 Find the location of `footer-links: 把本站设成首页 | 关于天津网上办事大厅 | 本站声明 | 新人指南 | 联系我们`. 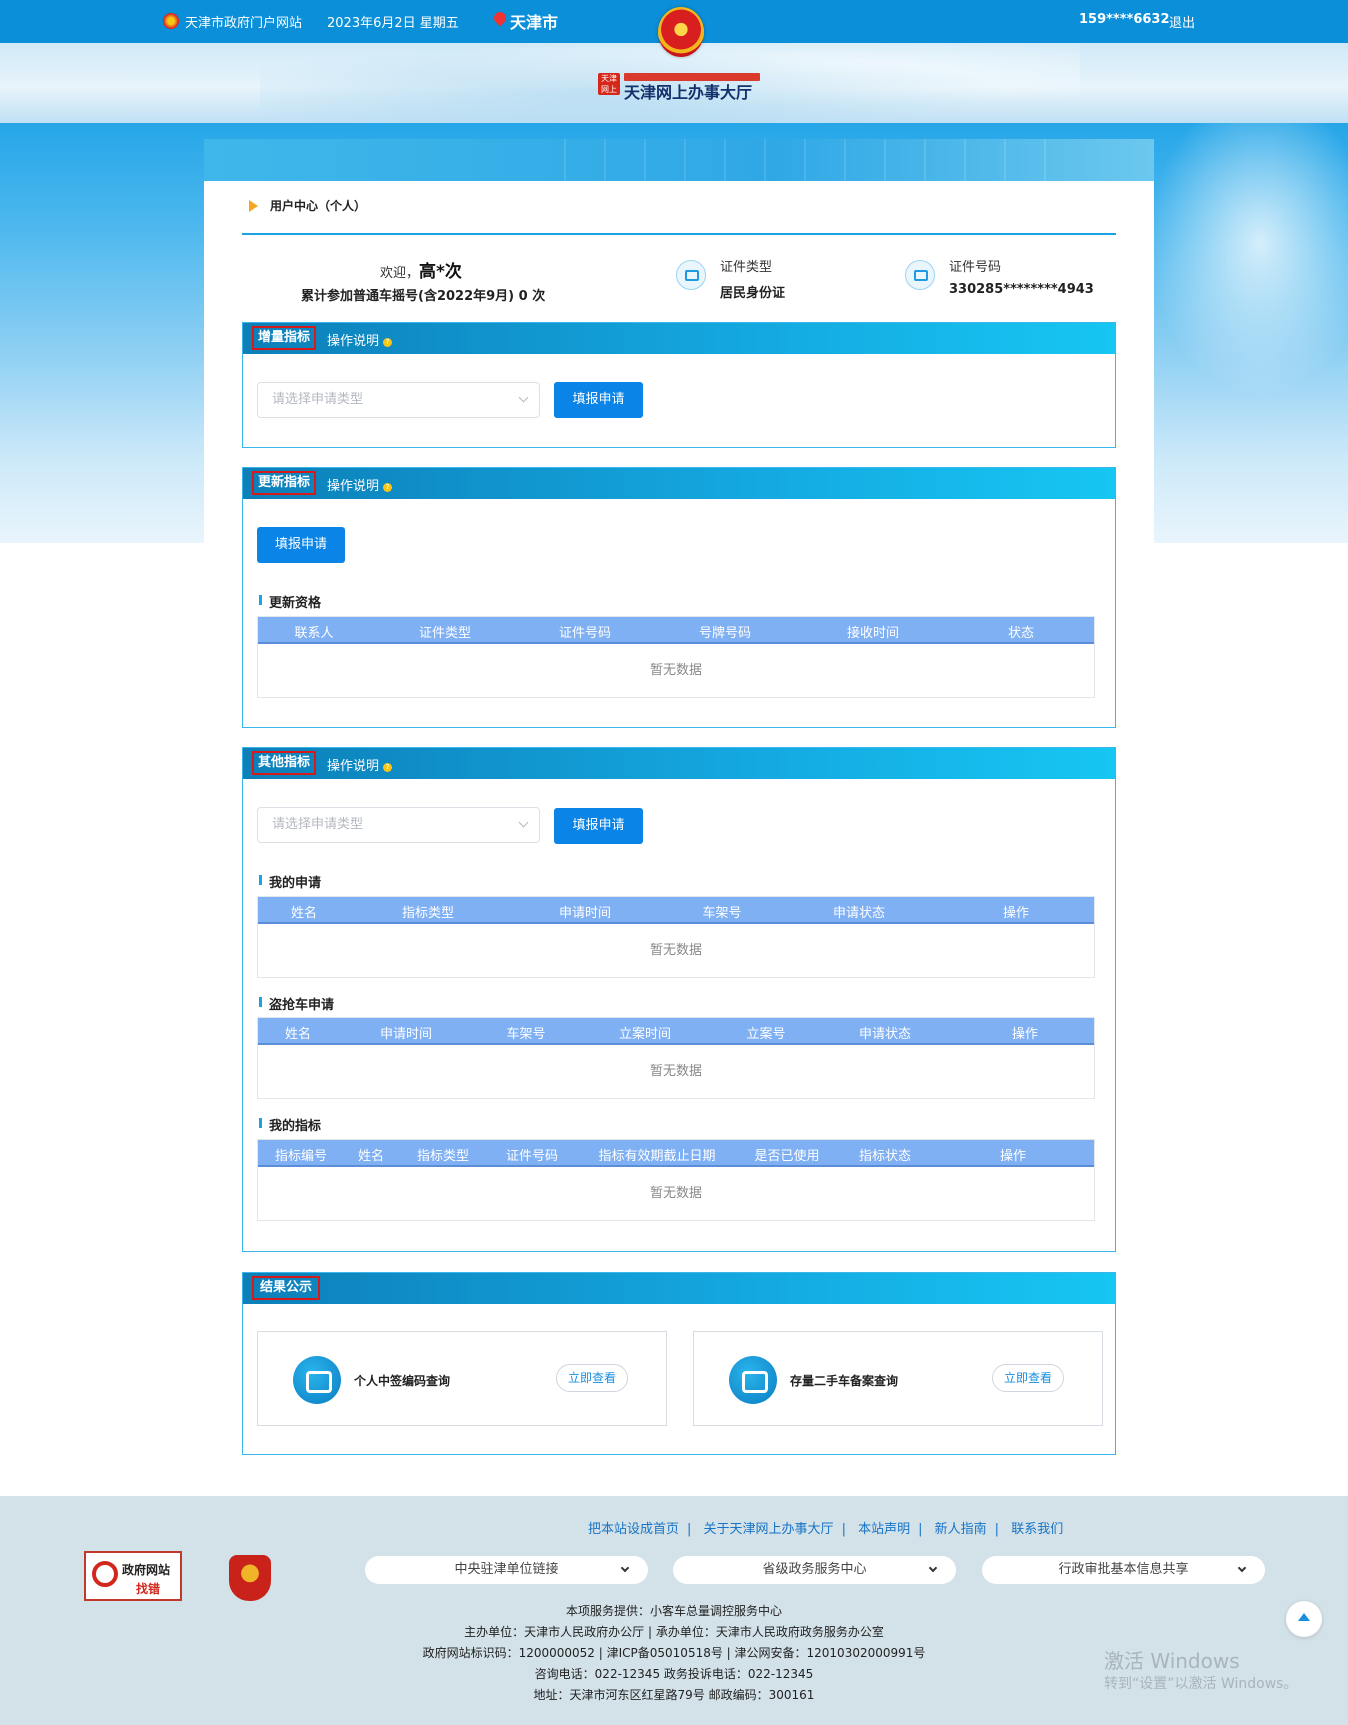

footer-links: 把本站设成首页 | 关于天津网上办事大厅 | 本站声明 | 新人指南 | 联系我们 is located at coordinates (826, 1529).